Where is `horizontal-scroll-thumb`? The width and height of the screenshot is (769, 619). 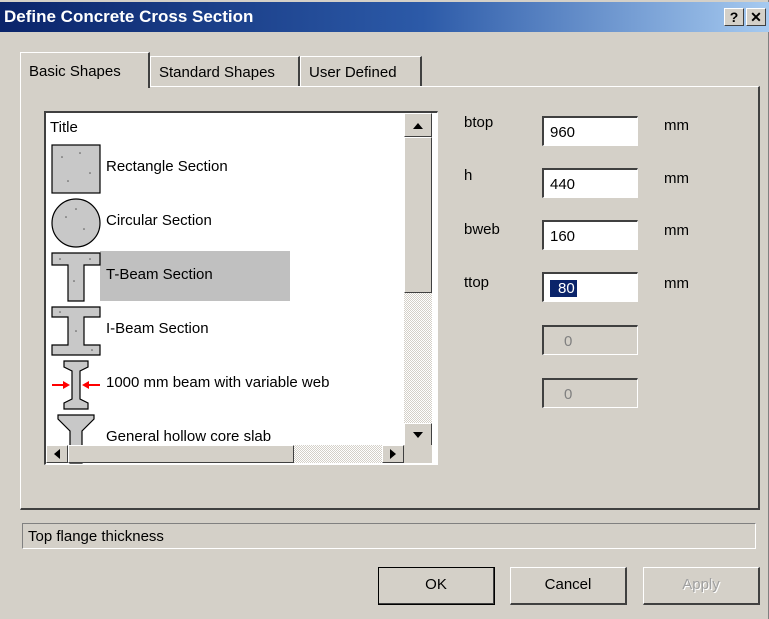
horizontal-scroll-thumb is located at coordinates (181, 454).